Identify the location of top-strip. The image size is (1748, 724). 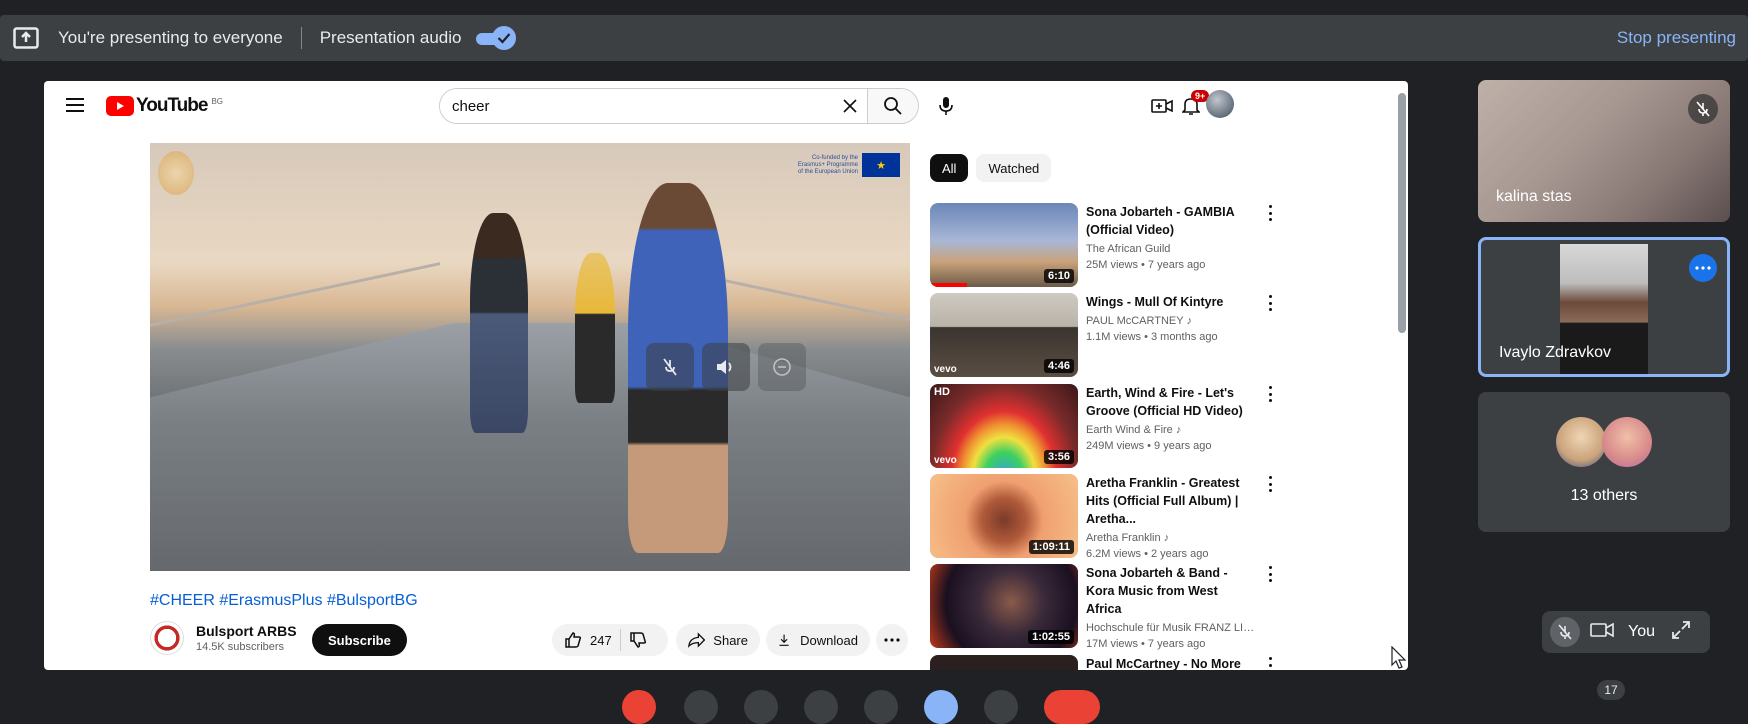
(874, 7).